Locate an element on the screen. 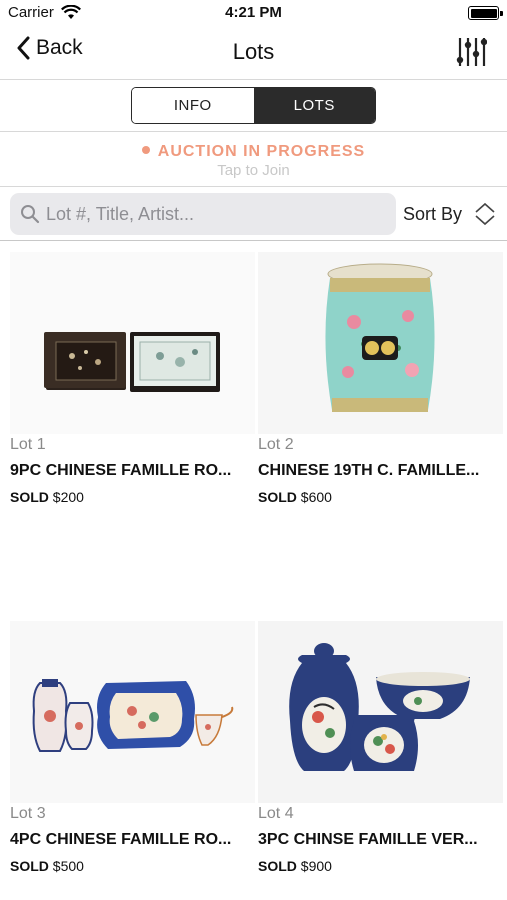 This screenshot has height=900, width=507. status-bar: Carrier 4:21 PM is located at coordinates (253, 13).